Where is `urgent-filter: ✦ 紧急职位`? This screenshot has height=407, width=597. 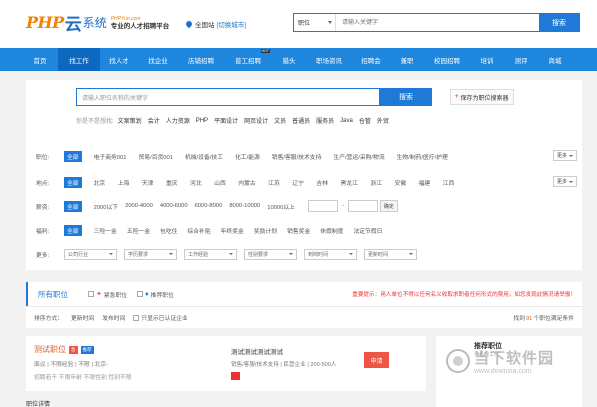 urgent-filter: ✦ 紧急职位 is located at coordinates (107, 294).